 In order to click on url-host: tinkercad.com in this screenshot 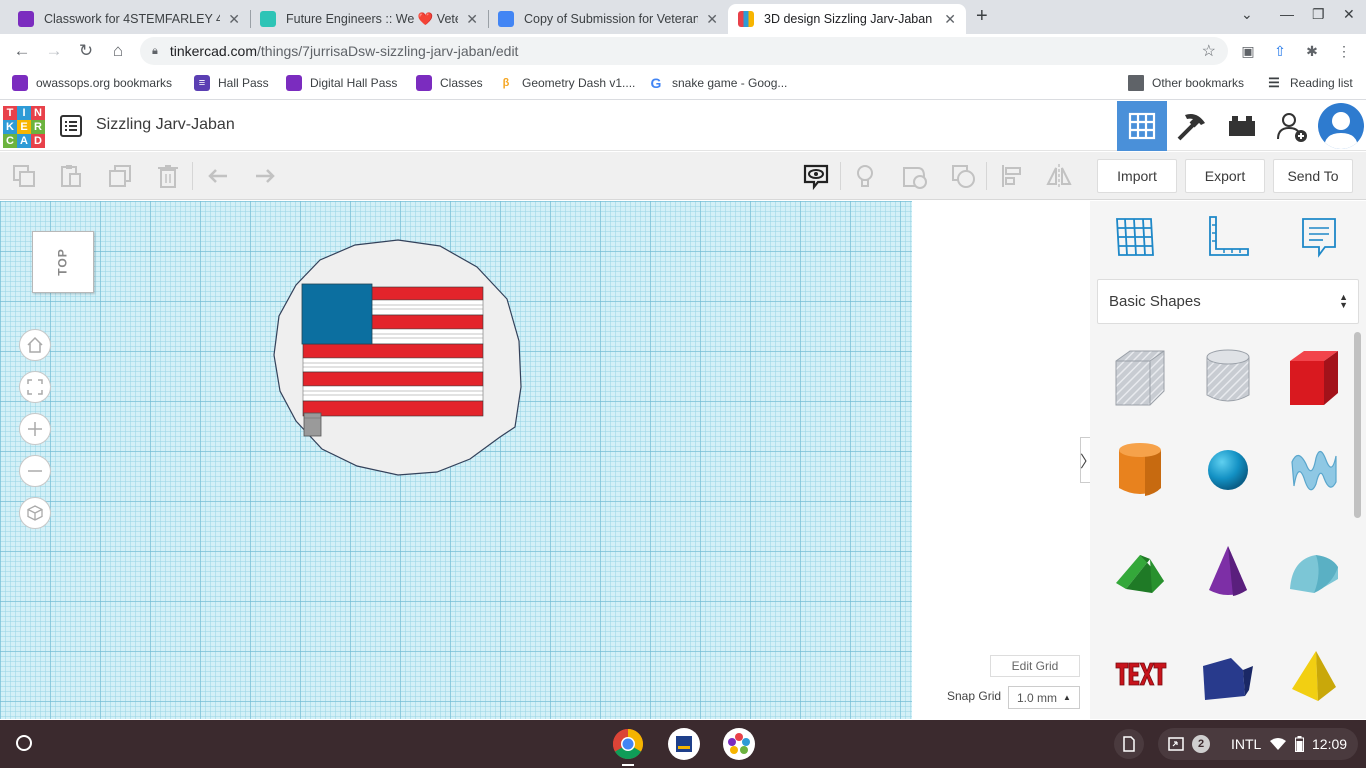, I will do `click(213, 51)`.